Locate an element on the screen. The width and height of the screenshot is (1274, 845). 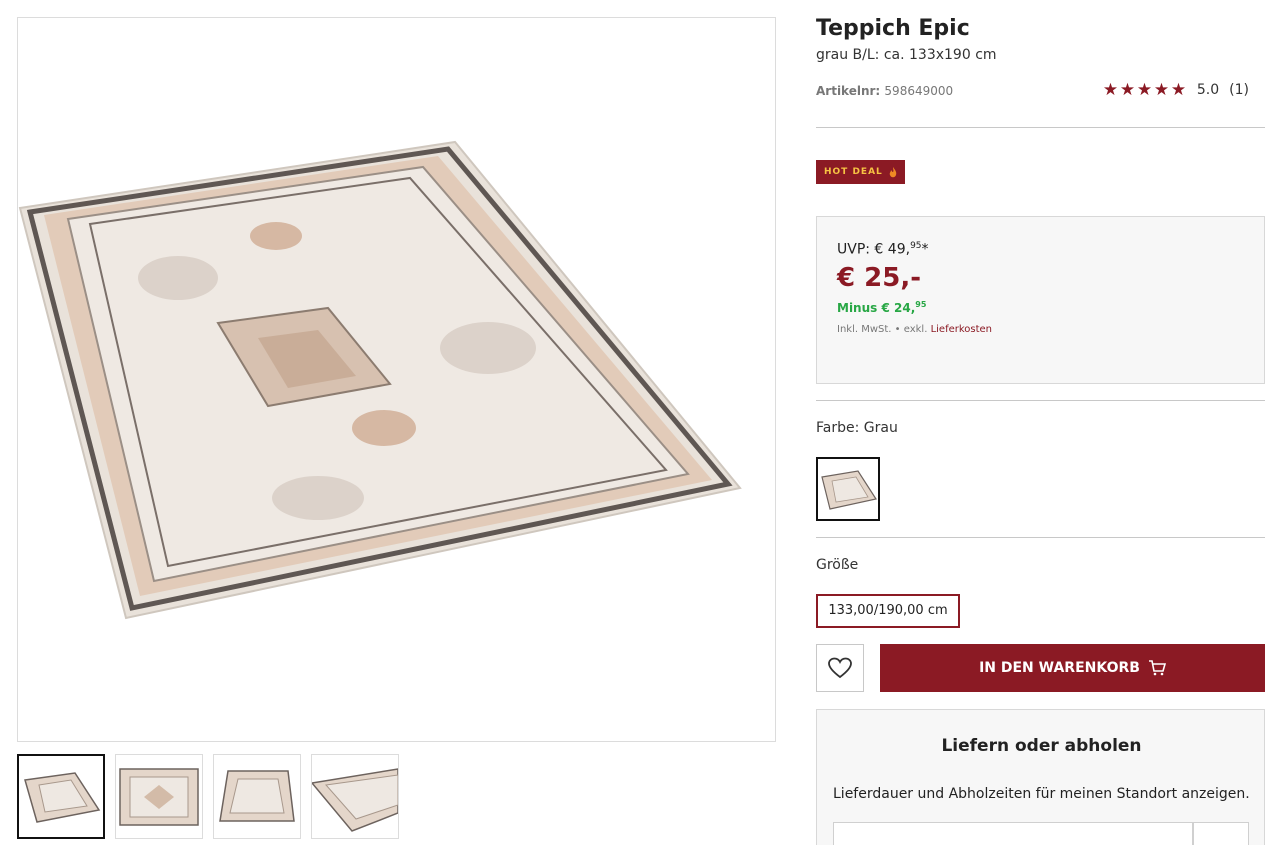
location-button is located at coordinates (1221, 833).